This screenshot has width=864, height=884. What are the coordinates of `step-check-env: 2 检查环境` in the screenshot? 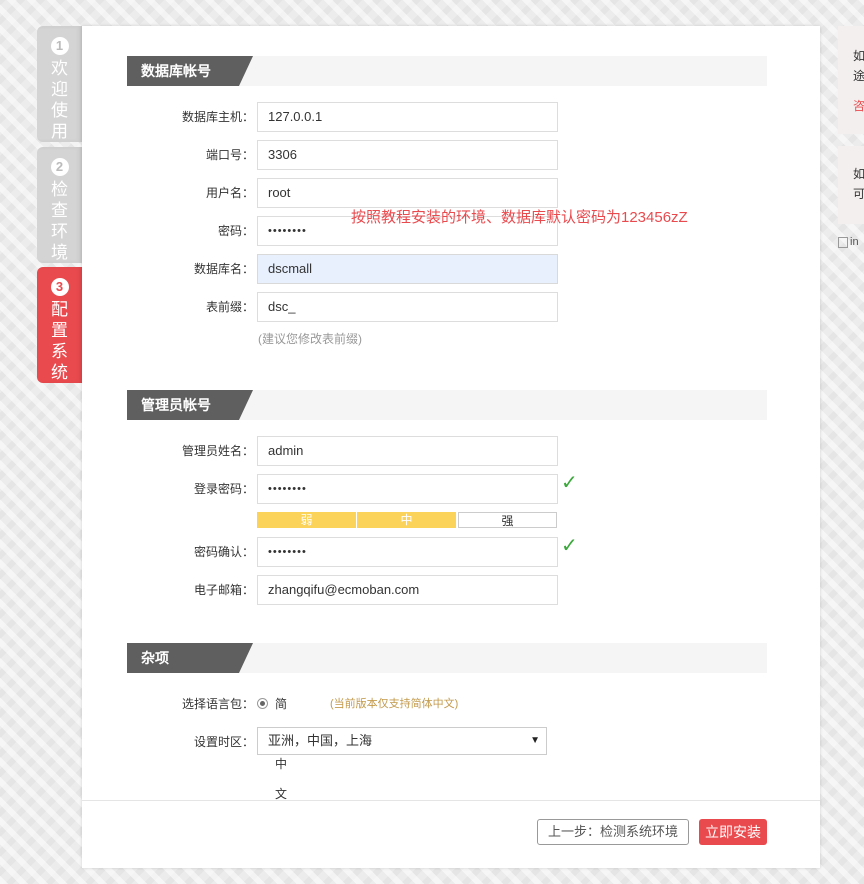 It's located at (59, 205).